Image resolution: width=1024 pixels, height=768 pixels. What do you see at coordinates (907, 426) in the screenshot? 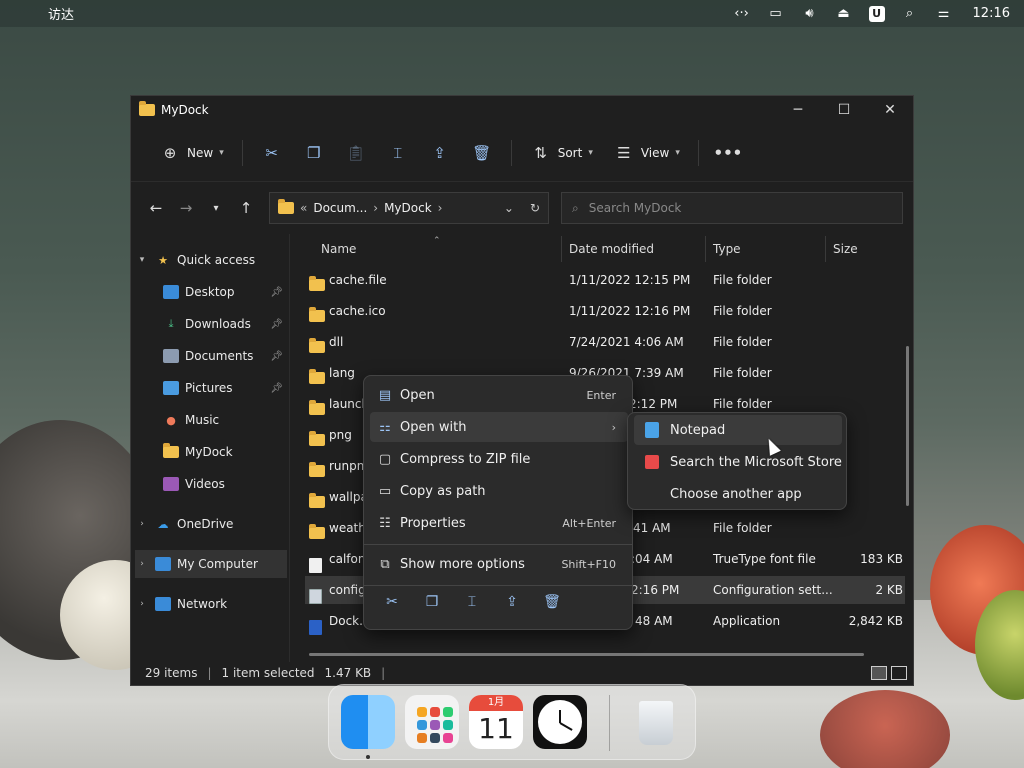
I see `vertical-scrollbar` at bounding box center [907, 426].